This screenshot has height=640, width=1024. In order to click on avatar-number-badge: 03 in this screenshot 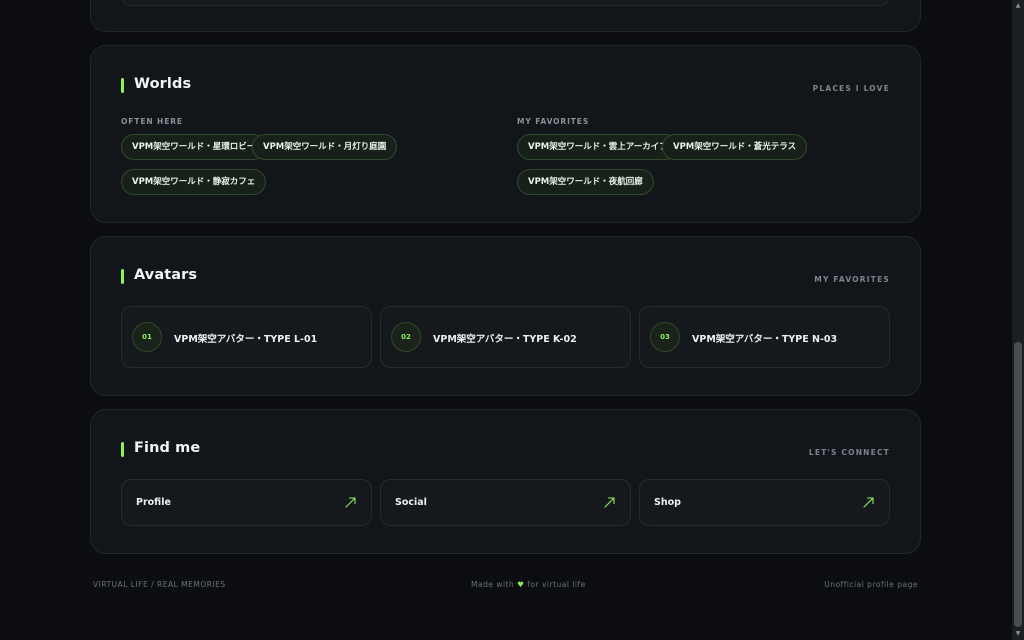, I will do `click(665, 337)`.